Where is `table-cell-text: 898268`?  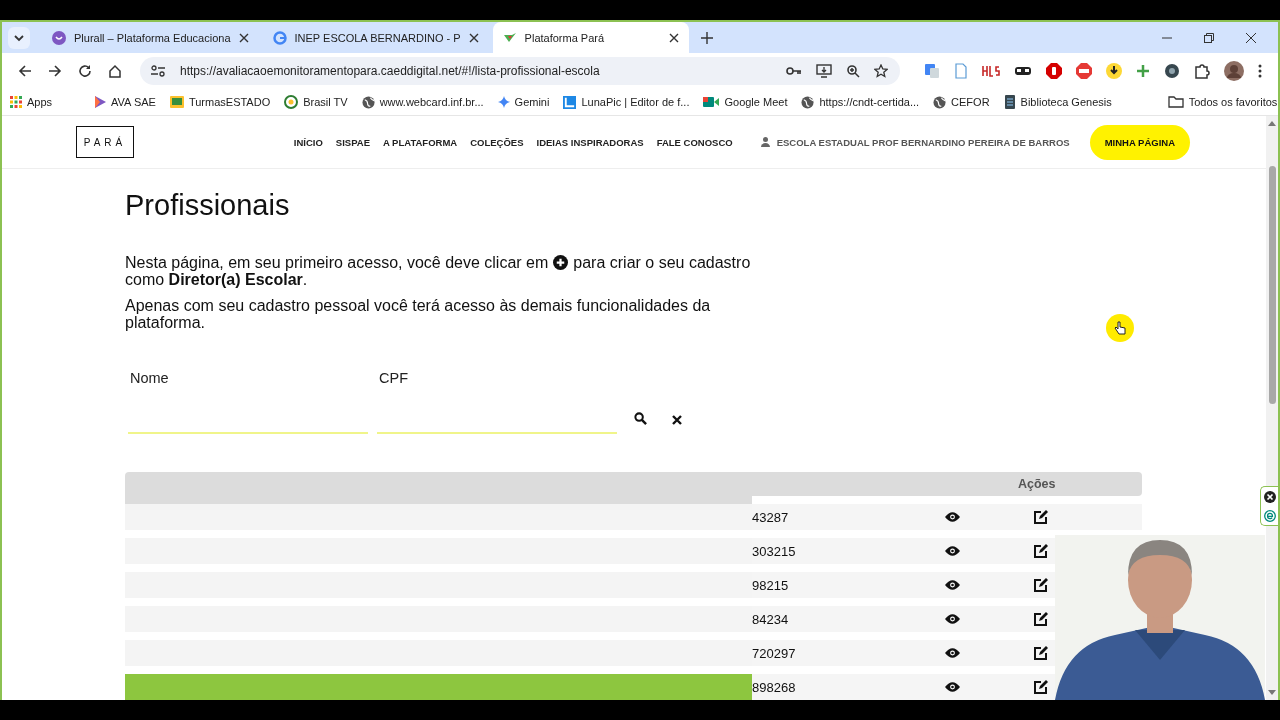 table-cell-text: 898268 is located at coordinates (774, 687).